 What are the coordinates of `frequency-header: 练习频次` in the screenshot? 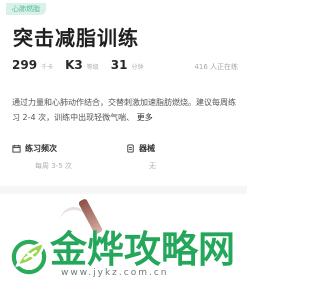 It's located at (69, 148).